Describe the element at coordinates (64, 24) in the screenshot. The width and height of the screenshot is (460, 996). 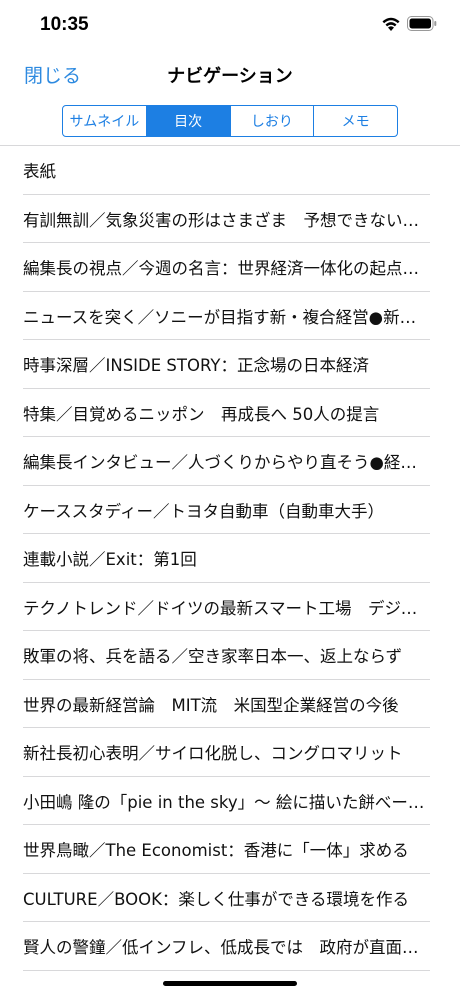
I see `status-time: 10:35` at that location.